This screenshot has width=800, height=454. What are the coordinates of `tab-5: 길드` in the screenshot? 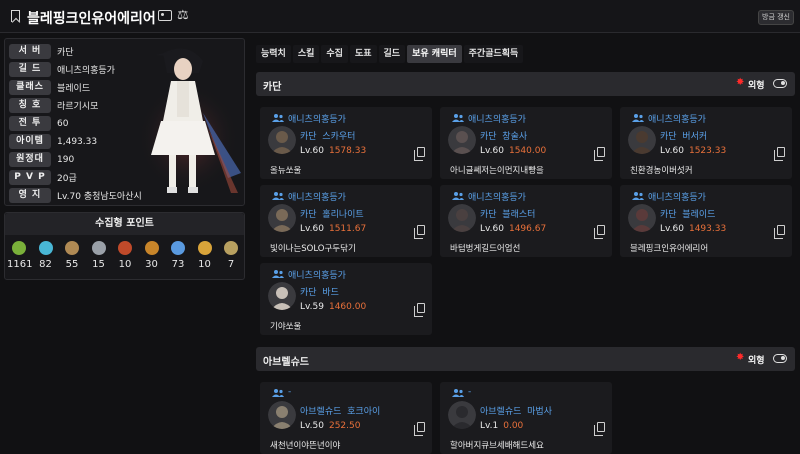 It's located at (392, 54).